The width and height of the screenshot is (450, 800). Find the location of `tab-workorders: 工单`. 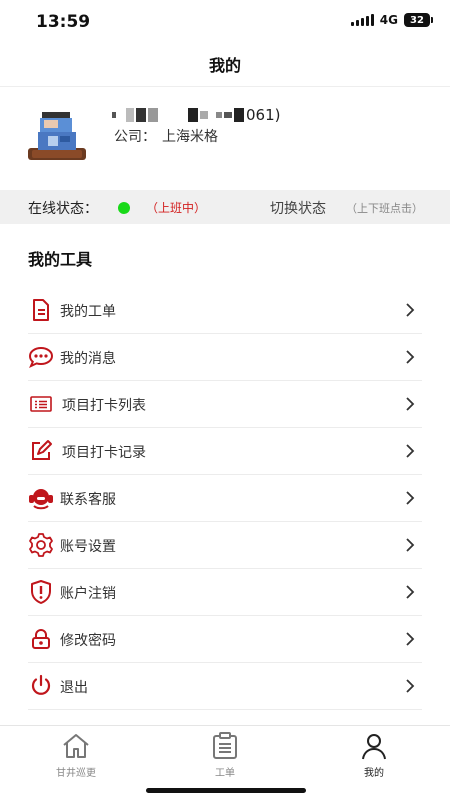

tab-workorders: 工单 is located at coordinates (225, 756).